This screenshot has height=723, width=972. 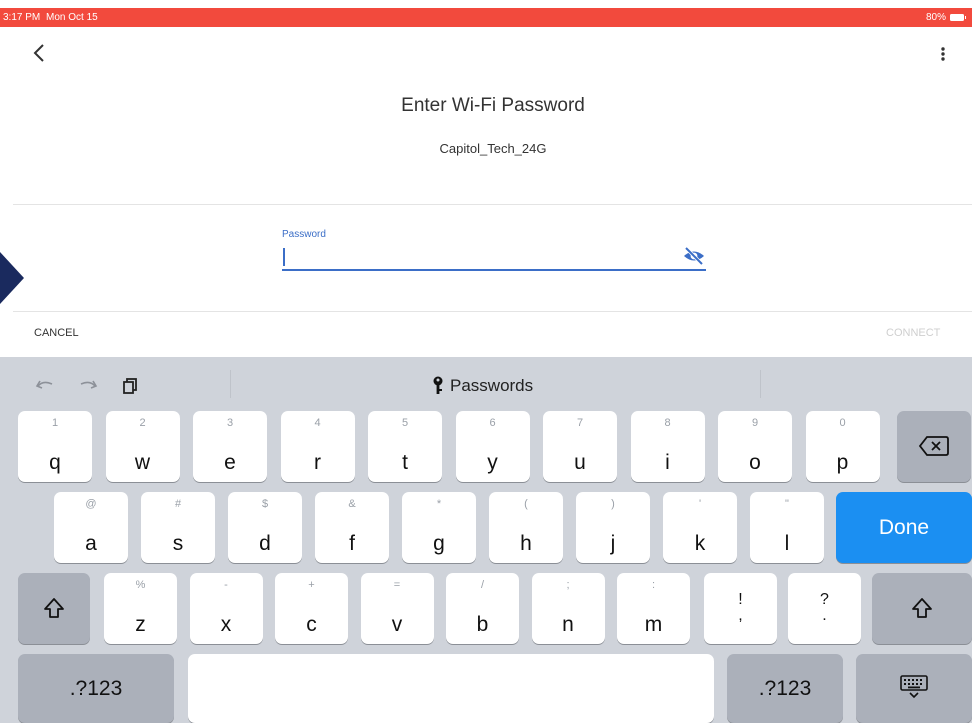 What do you see at coordinates (787, 527) in the screenshot?
I see `key-l: " l` at bounding box center [787, 527].